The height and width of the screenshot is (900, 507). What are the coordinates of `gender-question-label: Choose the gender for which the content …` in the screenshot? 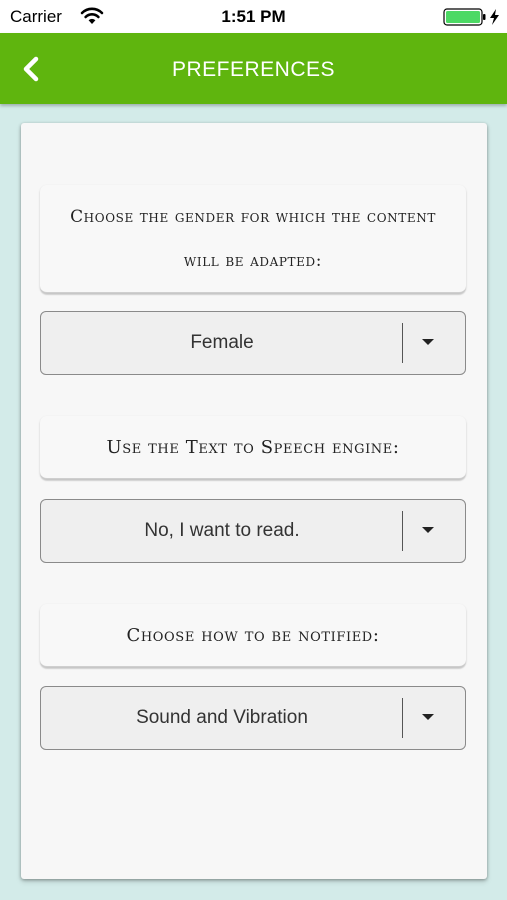 It's located at (253, 239).